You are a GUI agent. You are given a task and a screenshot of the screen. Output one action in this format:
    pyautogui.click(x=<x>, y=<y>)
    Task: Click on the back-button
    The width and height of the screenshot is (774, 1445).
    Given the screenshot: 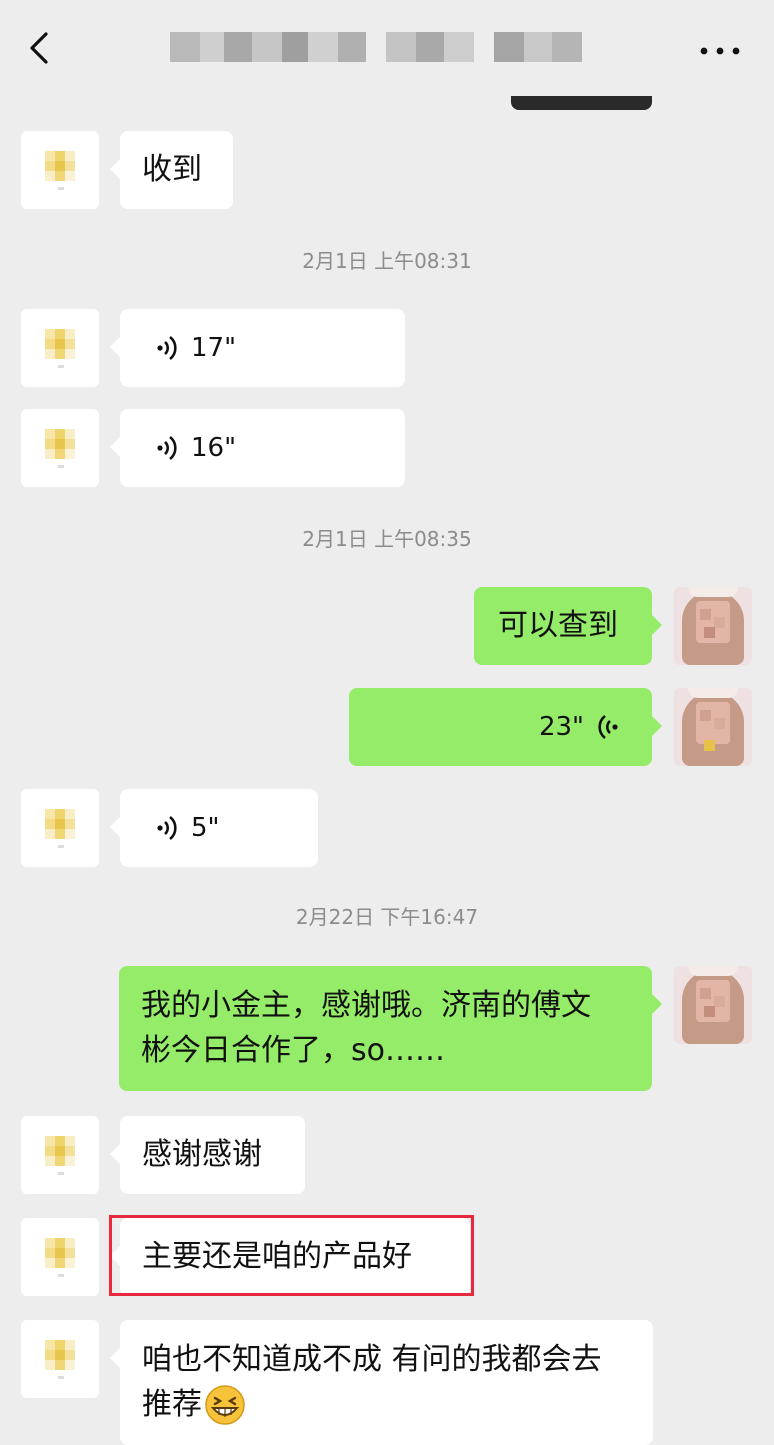 What is the action you would take?
    pyautogui.click(x=40, y=48)
    